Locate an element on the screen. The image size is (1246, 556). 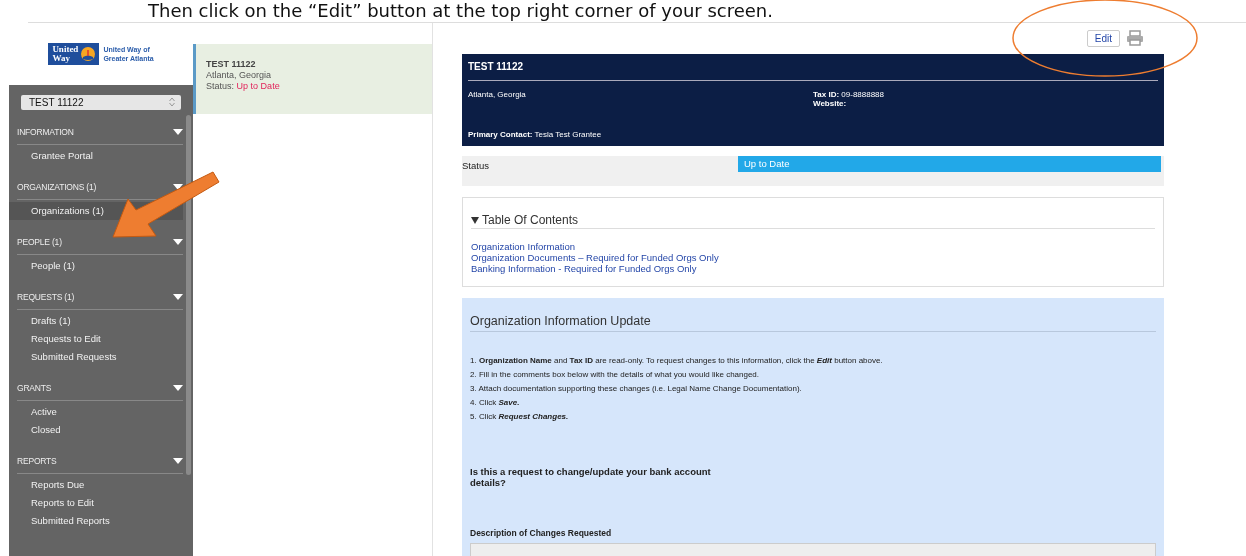
instruction-caption: Then click on the “Edit” button at the top right corner of your screen. is located at coordinates (637, 11).